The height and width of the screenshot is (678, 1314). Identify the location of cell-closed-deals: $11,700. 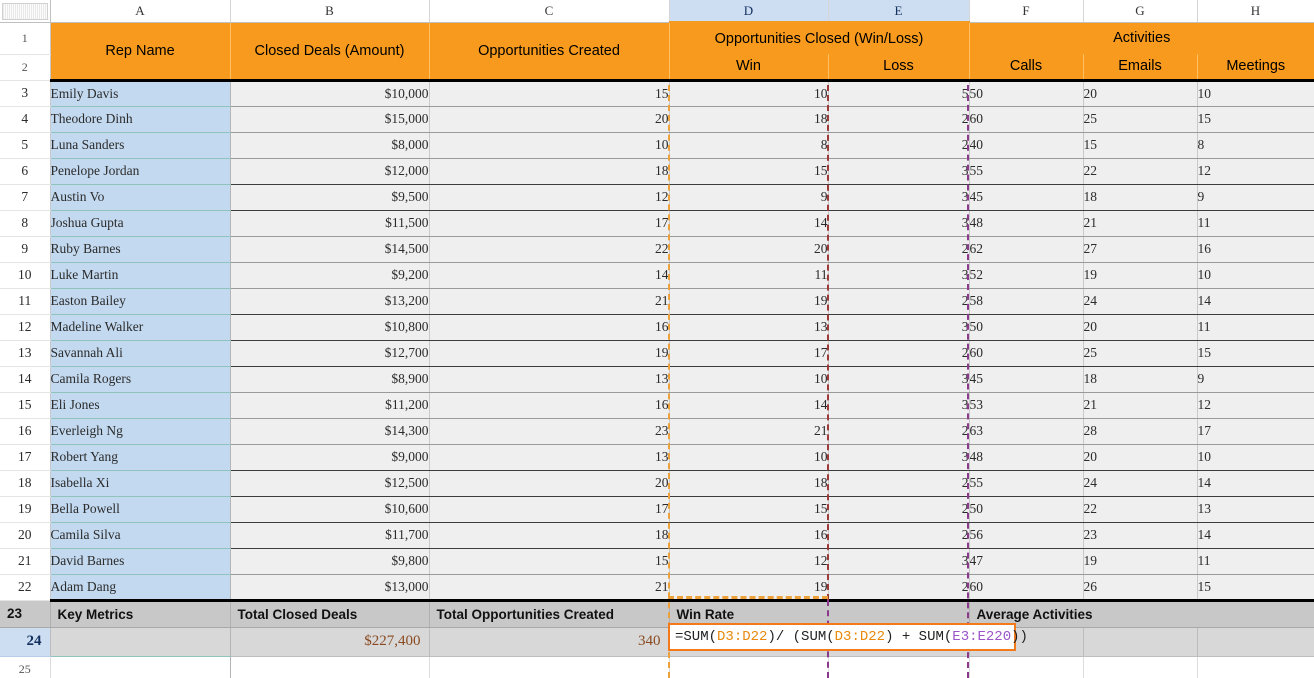
(330, 535).